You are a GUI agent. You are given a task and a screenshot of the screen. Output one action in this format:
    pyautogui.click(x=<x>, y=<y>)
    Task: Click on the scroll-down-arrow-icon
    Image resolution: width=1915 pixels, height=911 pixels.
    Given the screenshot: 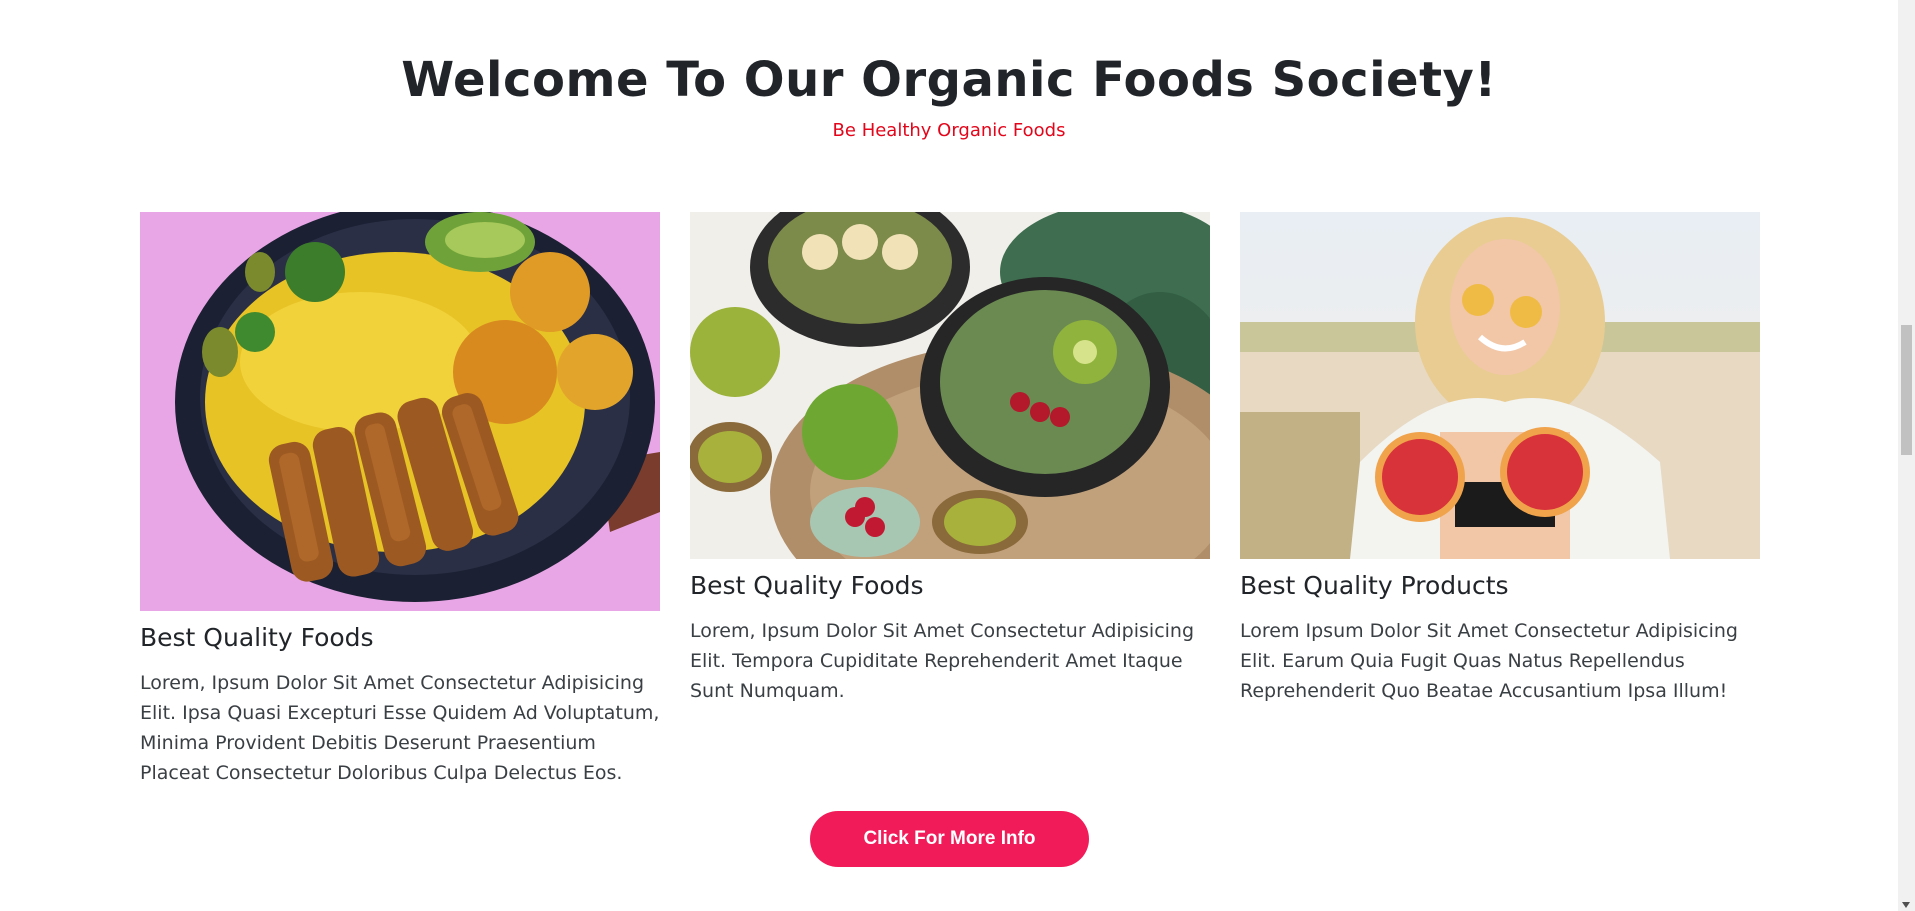 What is the action you would take?
    pyautogui.click(x=1906, y=905)
    